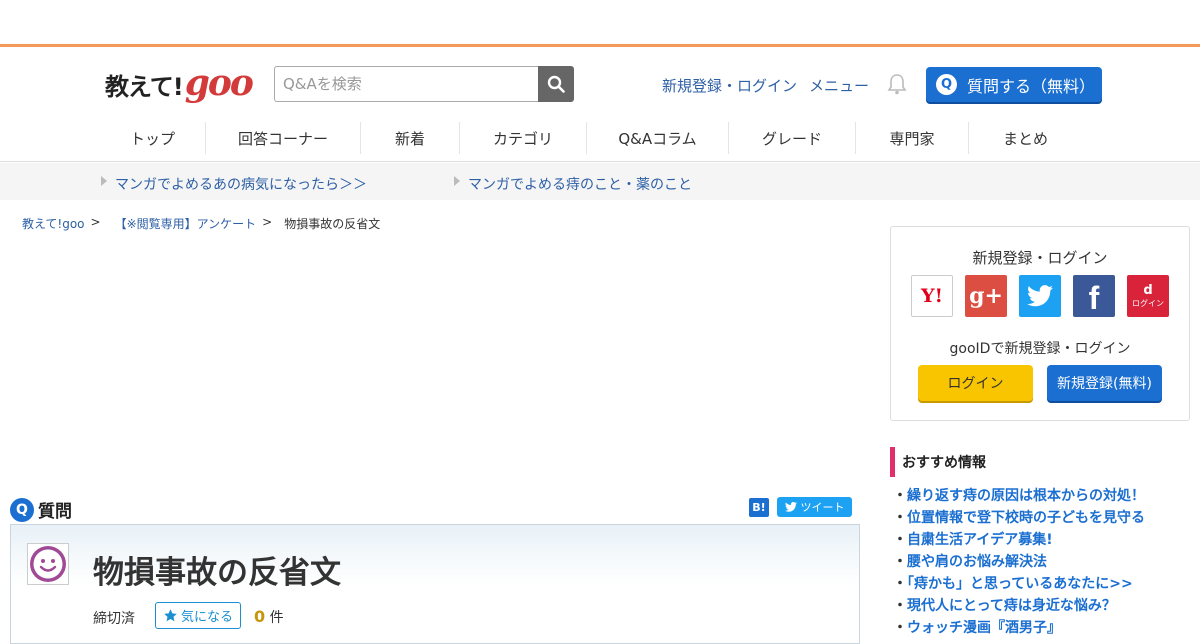 The width and height of the screenshot is (1200, 644). I want to click on yahoo-login-button: Y!, so click(932, 296).